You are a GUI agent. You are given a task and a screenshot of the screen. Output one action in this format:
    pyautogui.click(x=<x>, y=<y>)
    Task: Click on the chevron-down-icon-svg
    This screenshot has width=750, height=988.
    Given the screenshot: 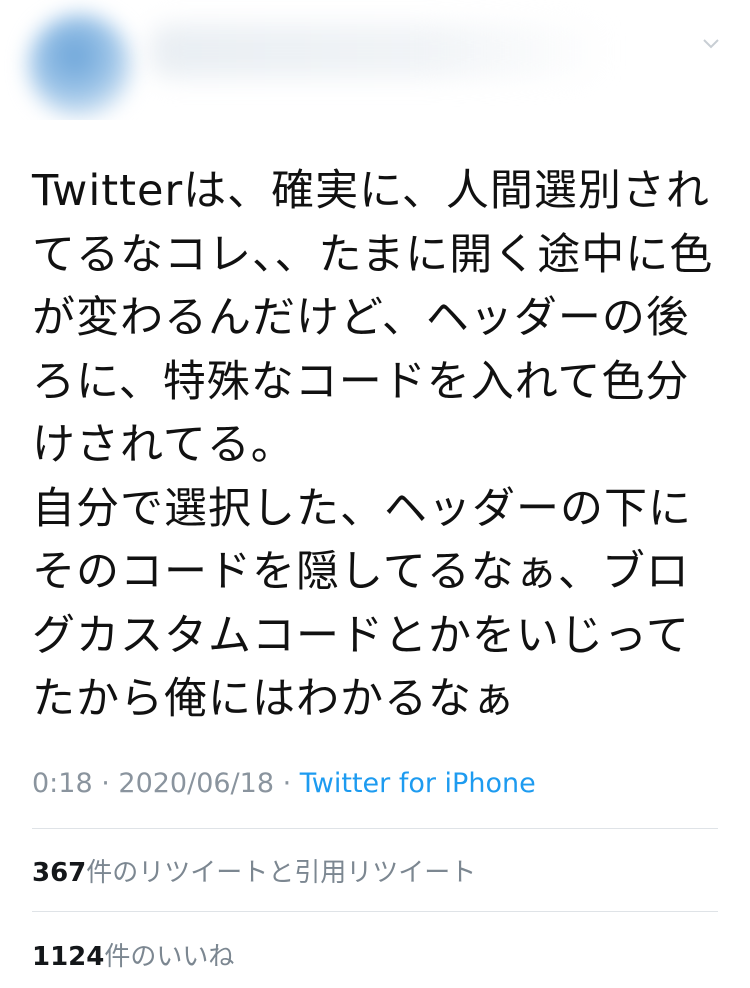 What is the action you would take?
    pyautogui.click(x=711, y=44)
    